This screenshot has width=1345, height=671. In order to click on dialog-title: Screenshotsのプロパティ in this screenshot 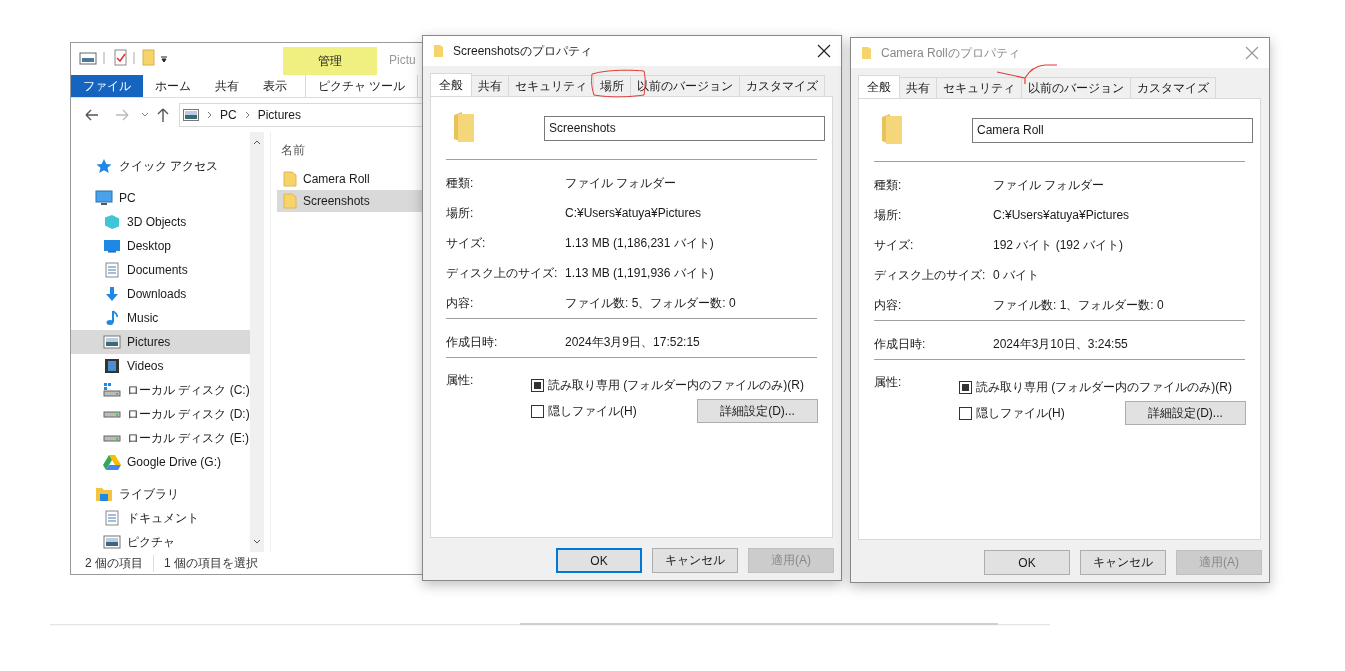, I will do `click(522, 51)`.